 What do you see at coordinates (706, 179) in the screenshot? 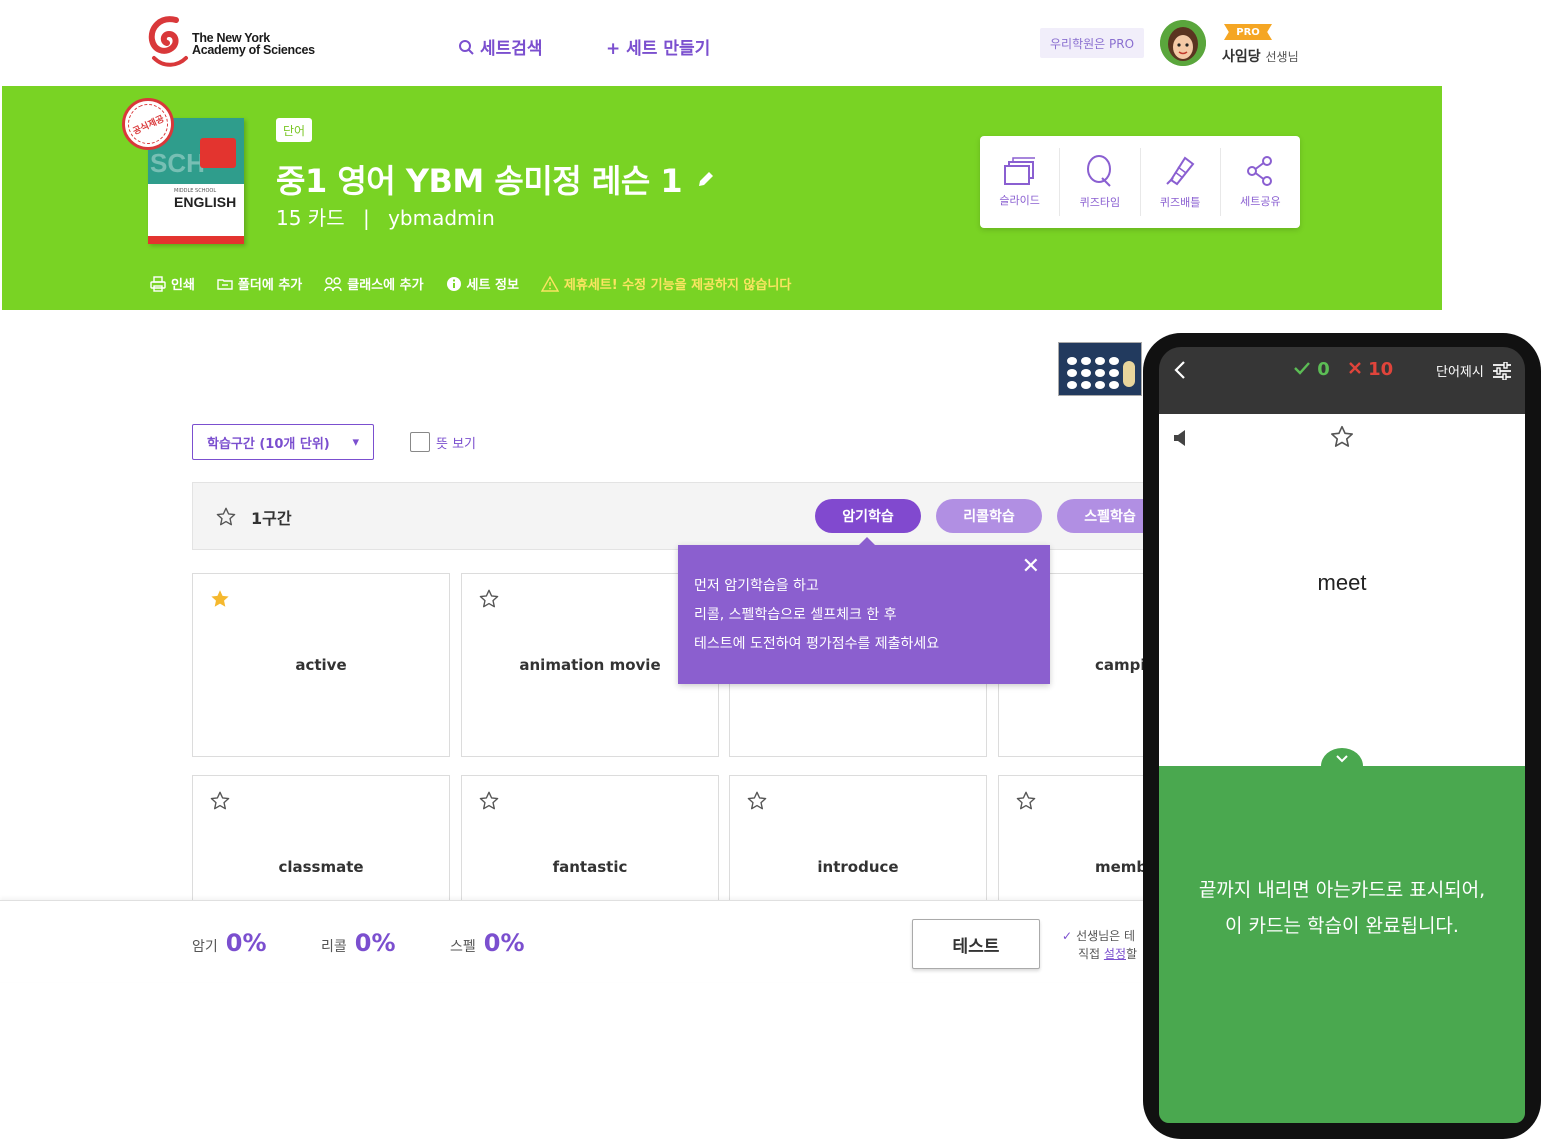
I see `edit-pencil-icon` at bounding box center [706, 179].